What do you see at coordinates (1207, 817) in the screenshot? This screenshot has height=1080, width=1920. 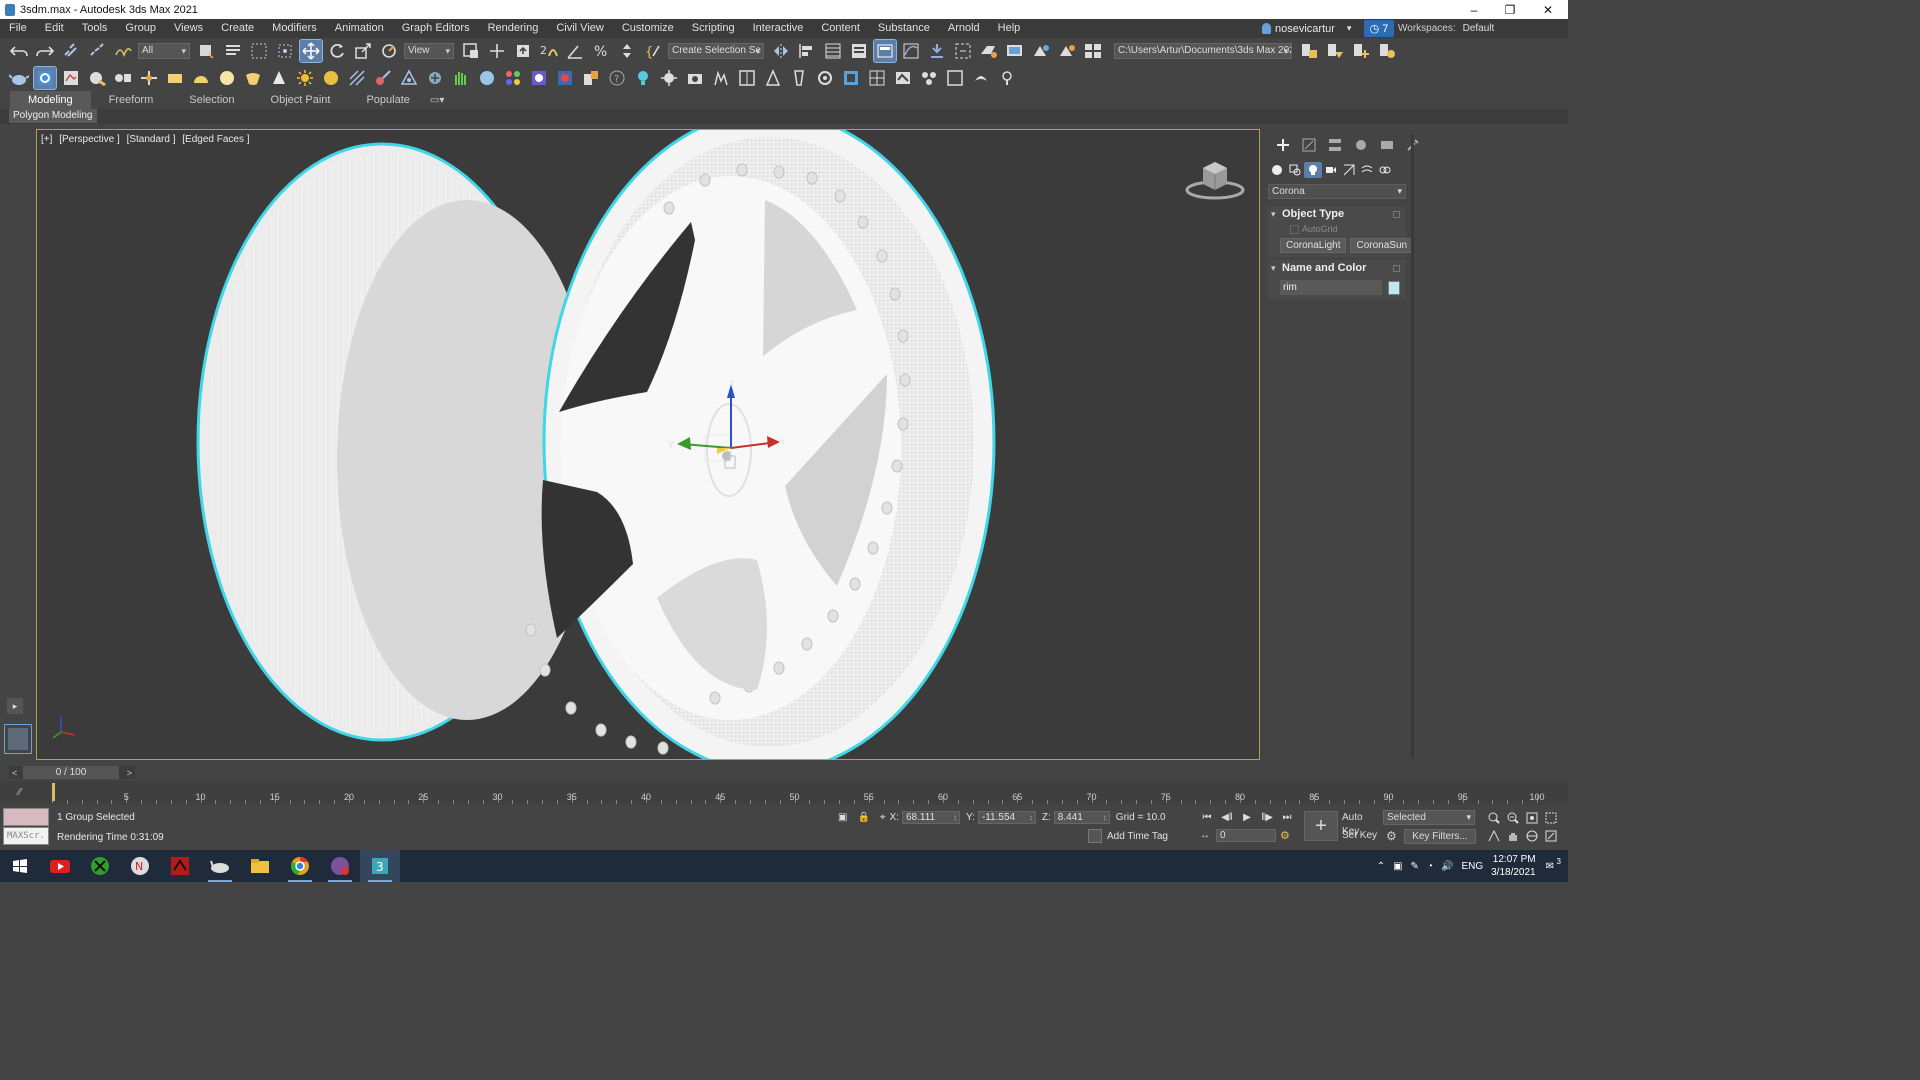 I see `go-to-start-icon: ⏮` at bounding box center [1207, 817].